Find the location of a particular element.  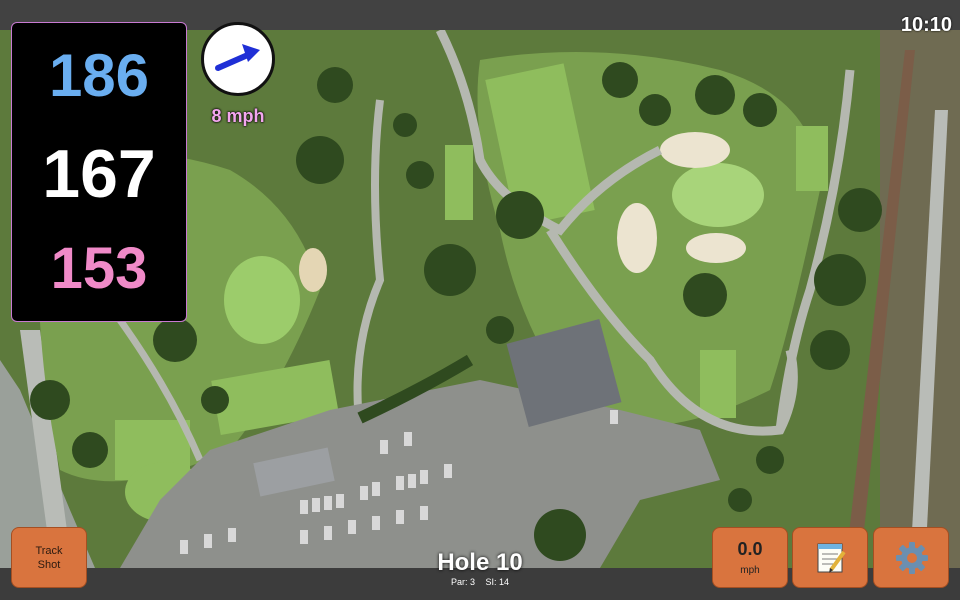

notepad-icon is located at coordinates (831, 558).